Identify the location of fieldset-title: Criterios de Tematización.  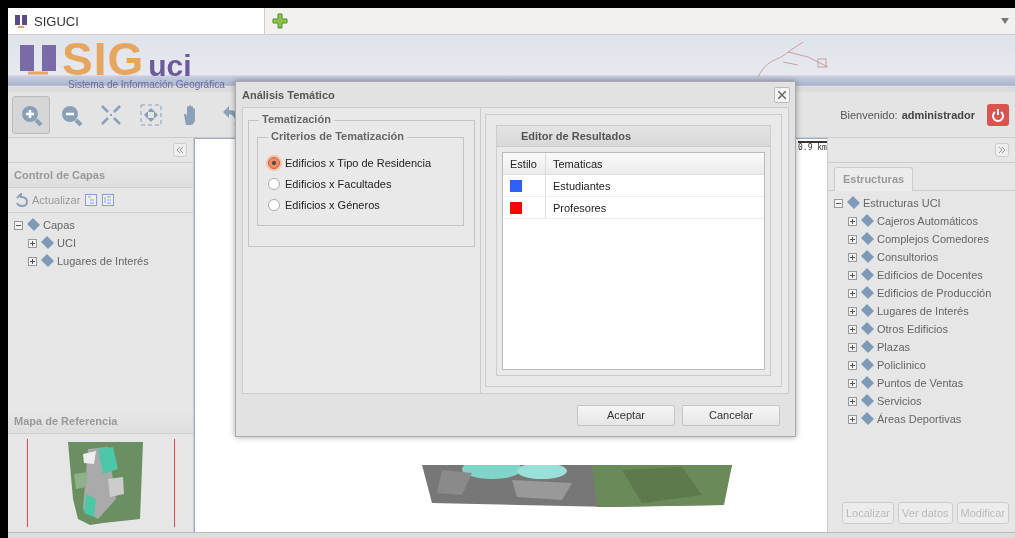
(338, 136).